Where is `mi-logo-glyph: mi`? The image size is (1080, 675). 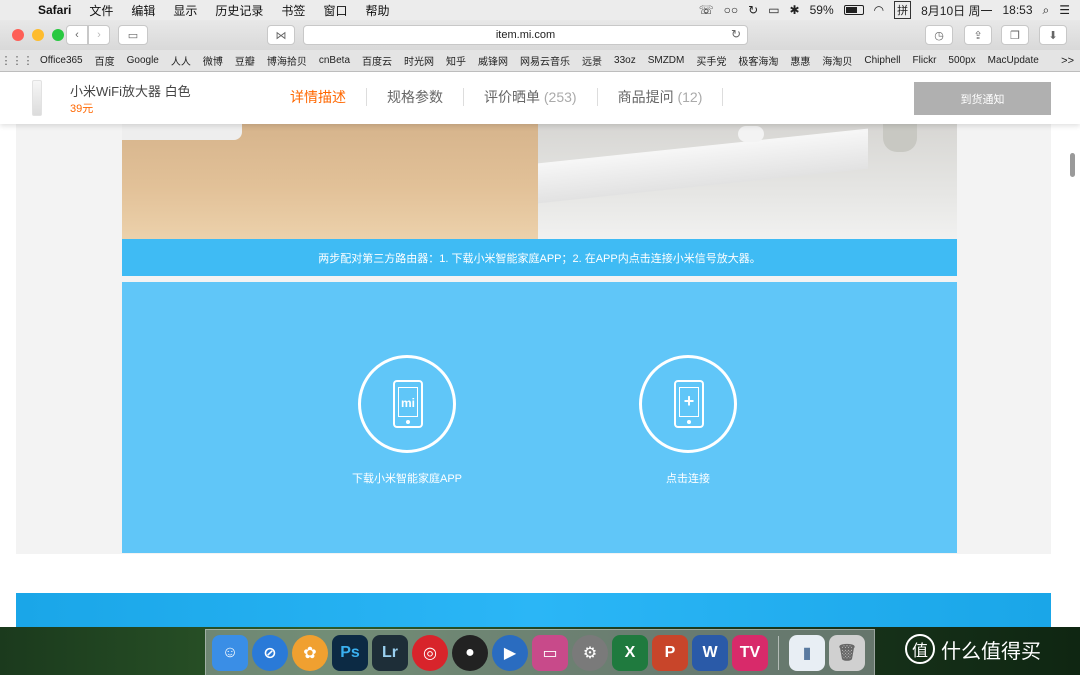
mi-logo-glyph: mi is located at coordinates (407, 403).